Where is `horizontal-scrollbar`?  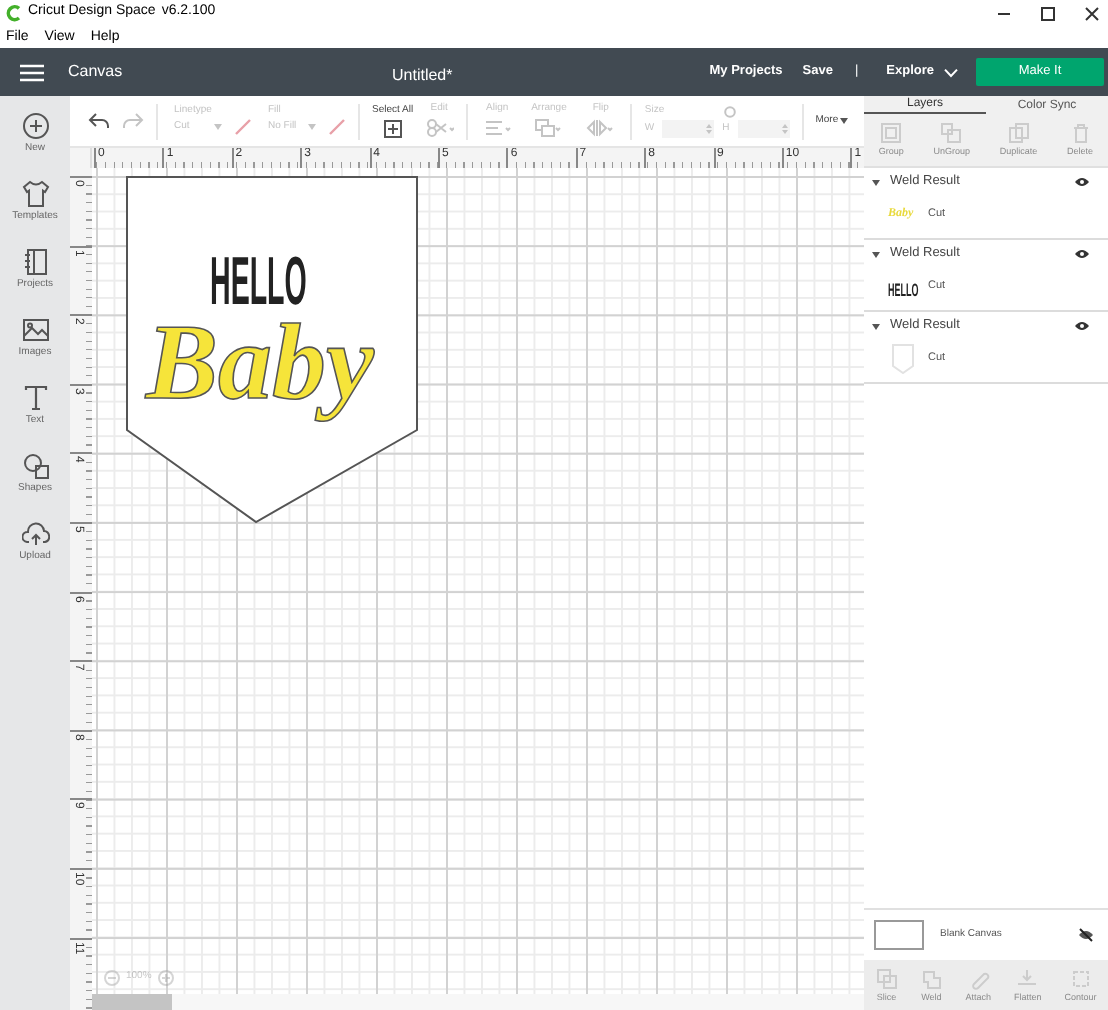 horizontal-scrollbar is located at coordinates (478, 1002).